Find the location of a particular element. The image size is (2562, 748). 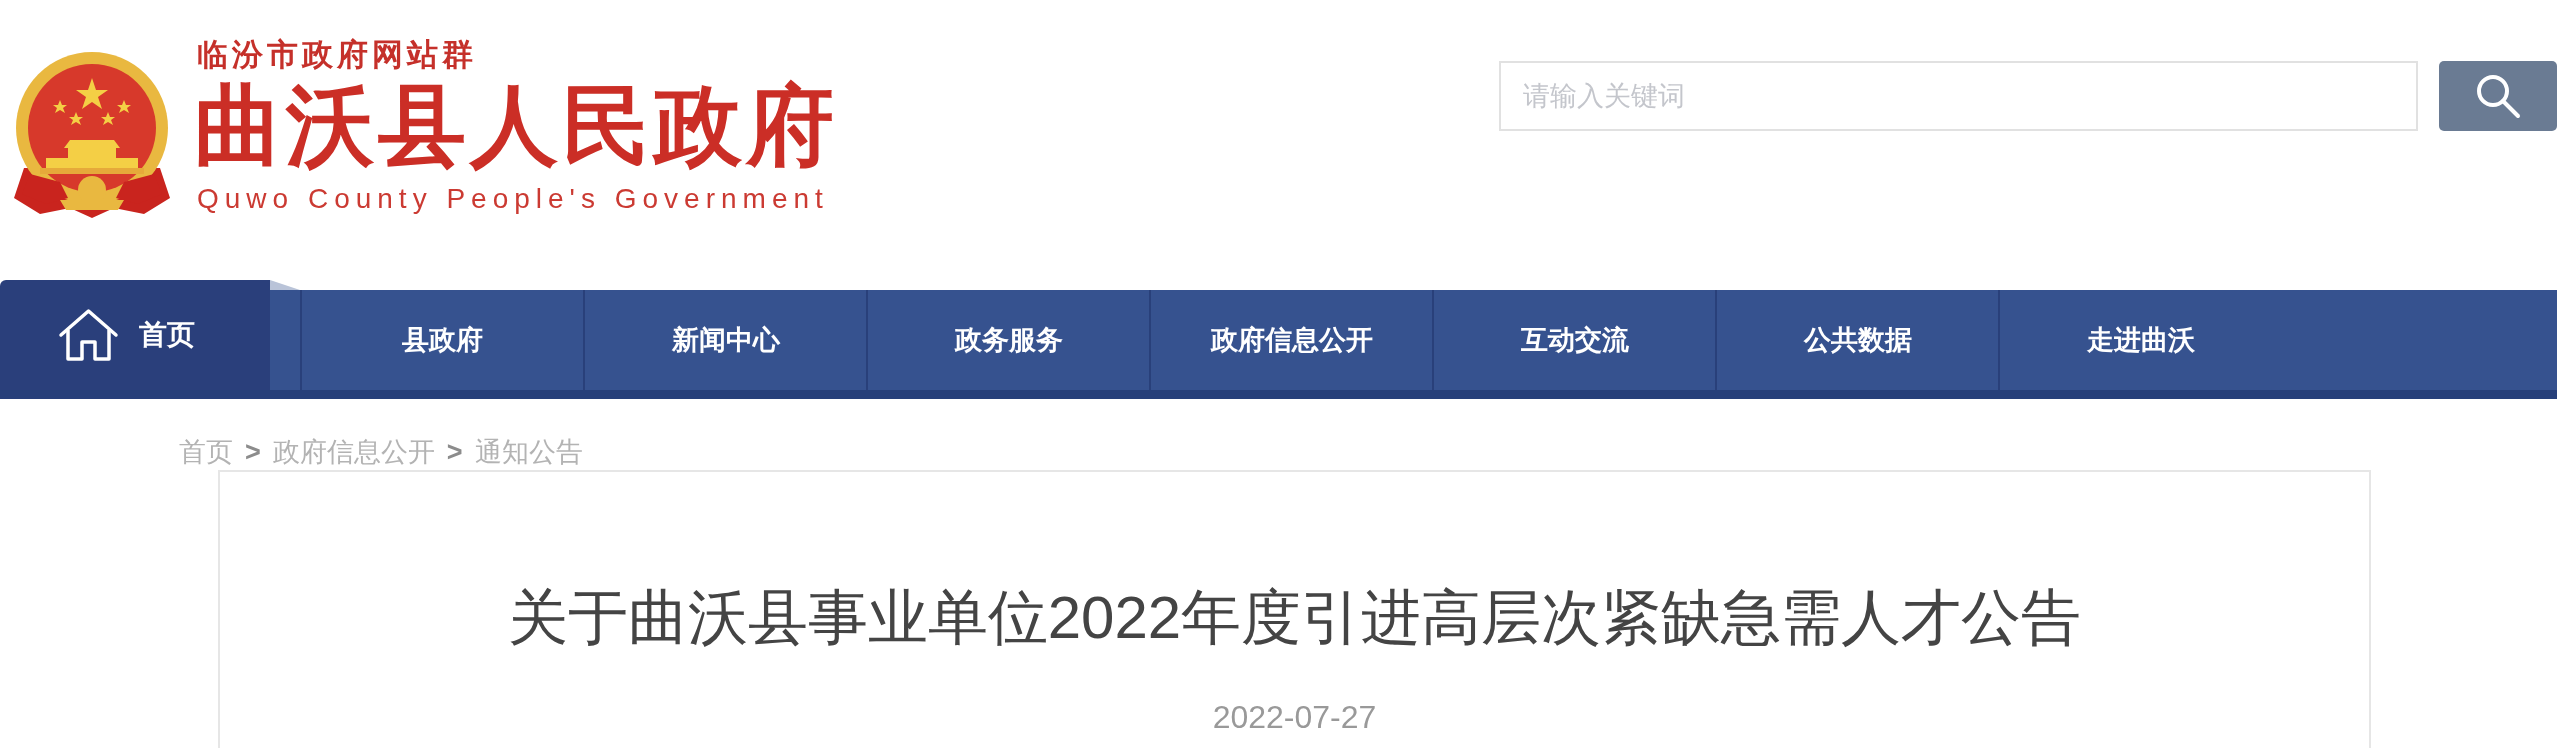

search-icon is located at coordinates (2498, 96).